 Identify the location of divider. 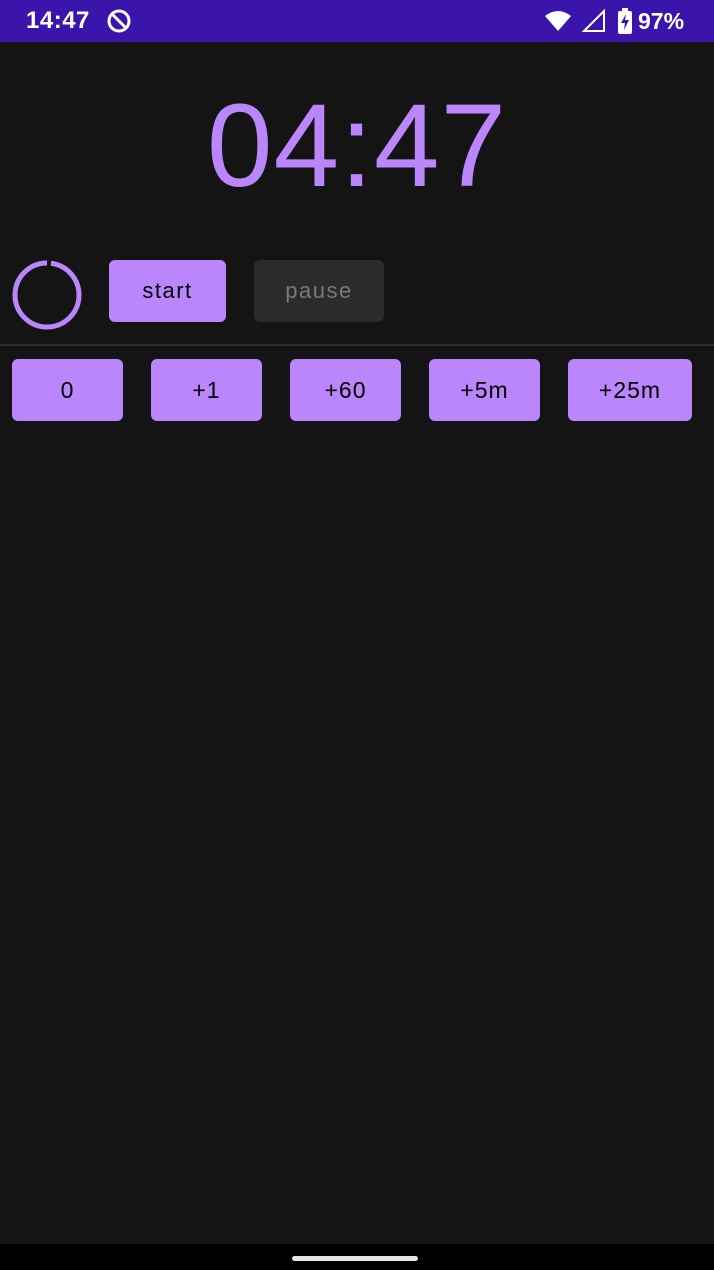
(357, 345).